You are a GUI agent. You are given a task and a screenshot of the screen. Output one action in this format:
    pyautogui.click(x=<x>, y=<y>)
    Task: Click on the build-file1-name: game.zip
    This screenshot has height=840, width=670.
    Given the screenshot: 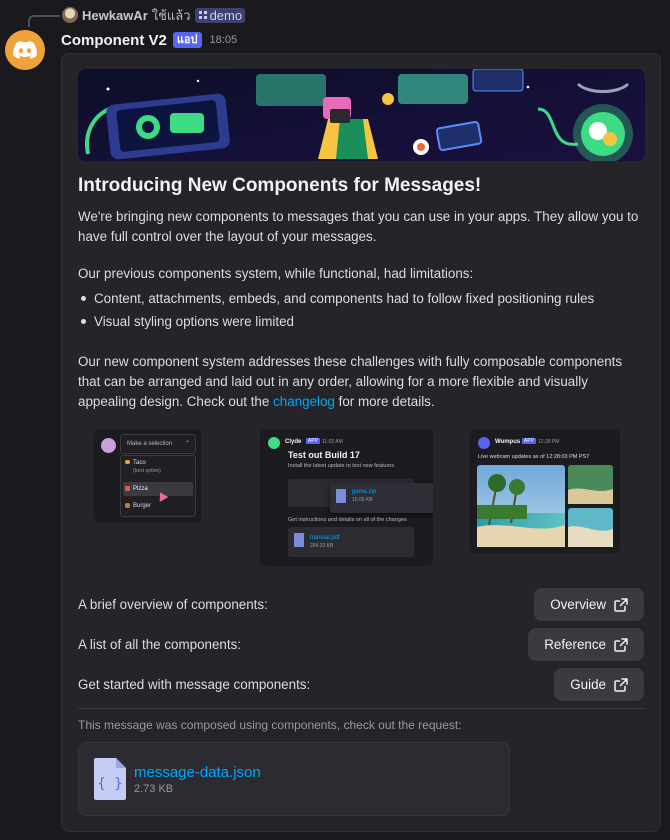 What is the action you would take?
    pyautogui.click(x=364, y=492)
    